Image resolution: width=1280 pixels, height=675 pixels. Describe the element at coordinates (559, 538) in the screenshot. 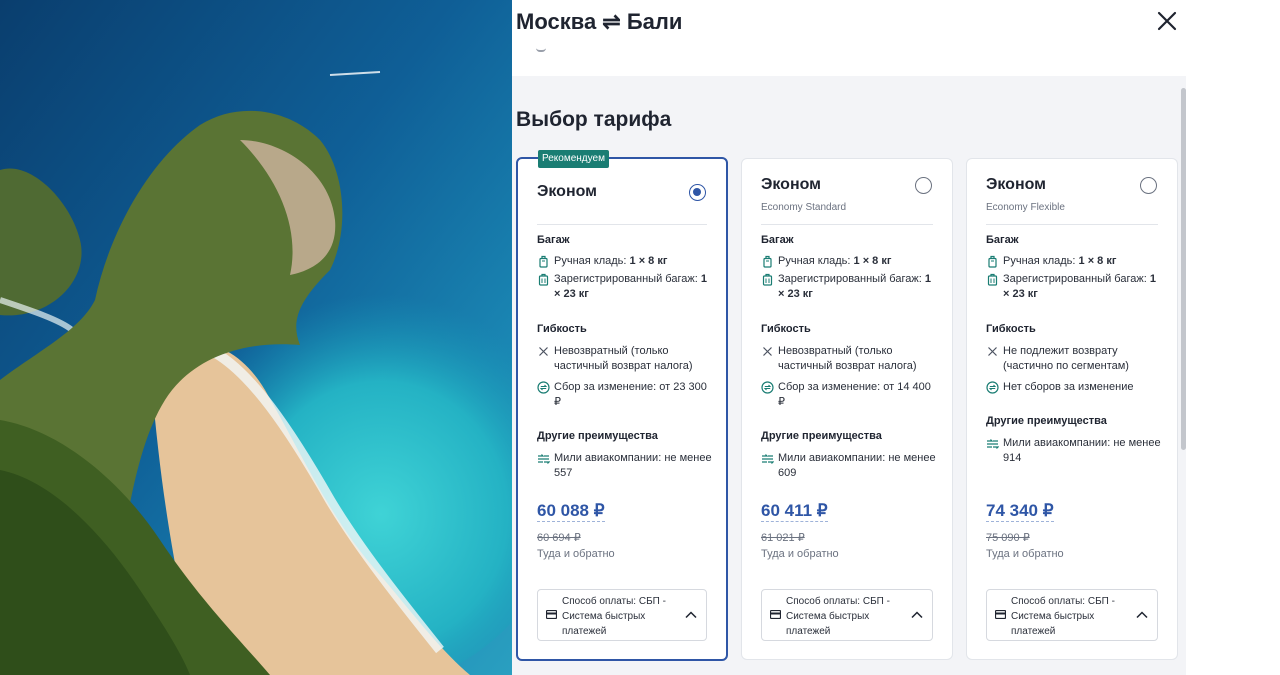

I see `old-price: 60 694 ₽` at that location.